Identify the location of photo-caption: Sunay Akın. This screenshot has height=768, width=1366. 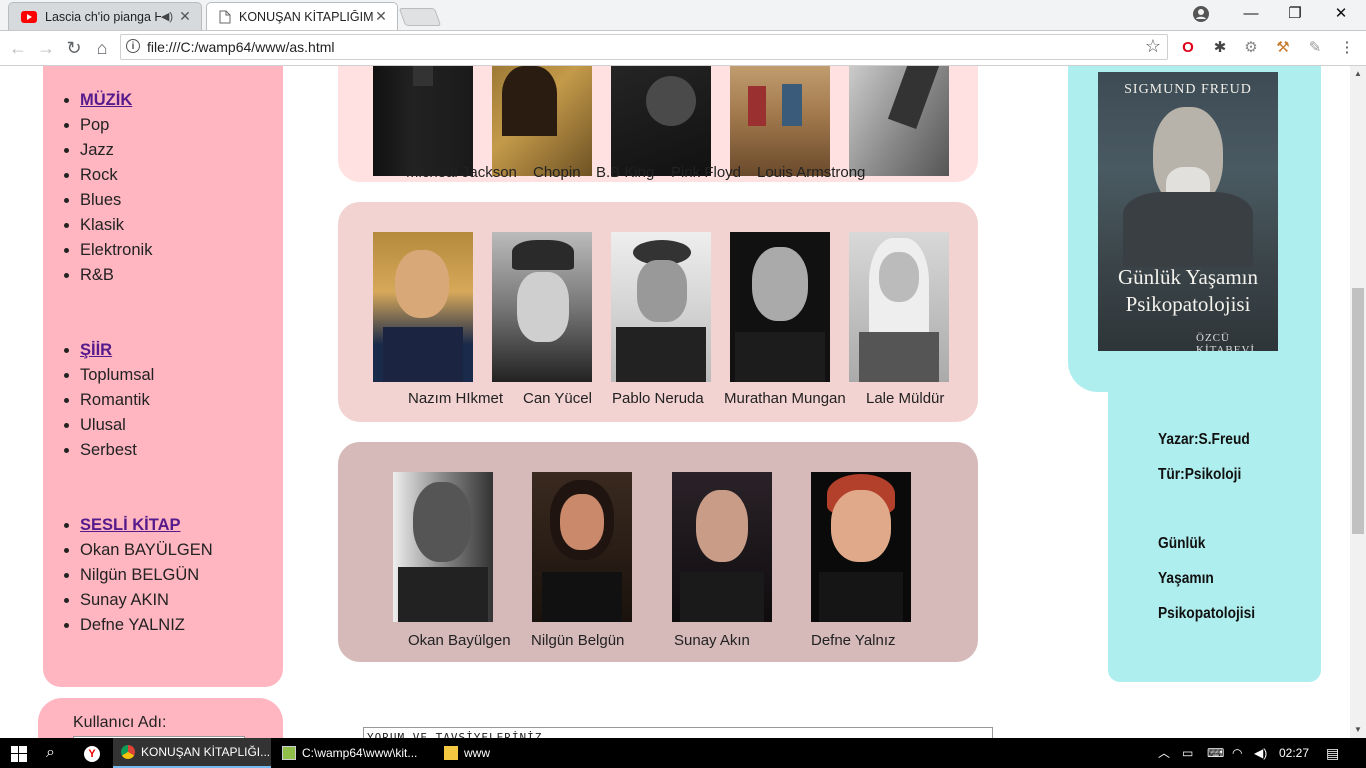
(712, 640).